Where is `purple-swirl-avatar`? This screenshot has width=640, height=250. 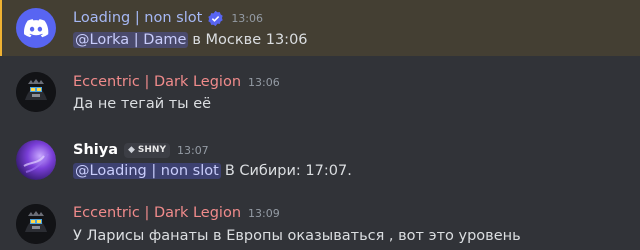
purple-swirl-avatar is located at coordinates (36, 160).